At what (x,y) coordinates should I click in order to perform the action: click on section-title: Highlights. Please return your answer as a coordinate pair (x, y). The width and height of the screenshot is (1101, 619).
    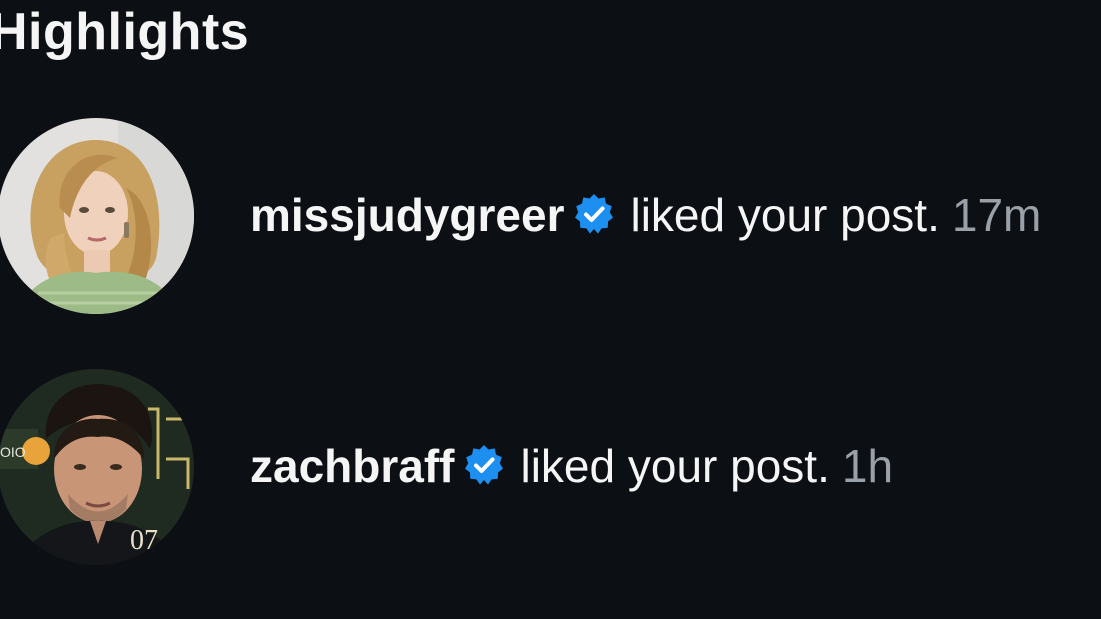
    Looking at the image, I should click on (125, 32).